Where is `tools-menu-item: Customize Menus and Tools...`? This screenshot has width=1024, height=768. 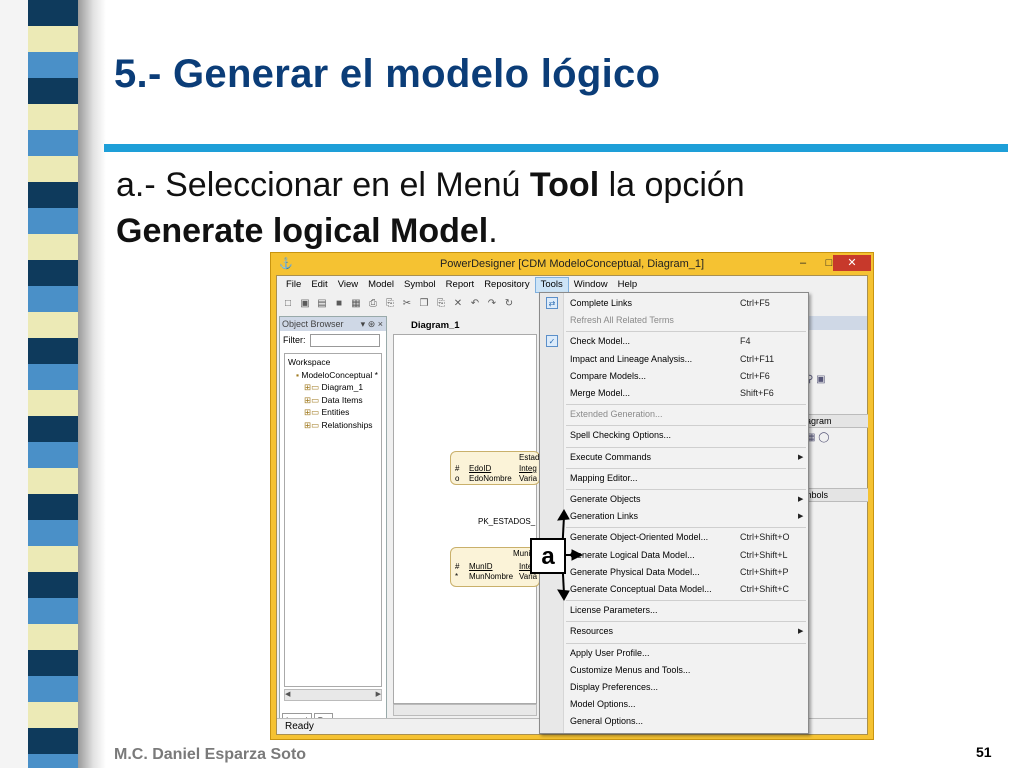
tools-menu-item: Customize Menus and Tools... is located at coordinates (674, 670).